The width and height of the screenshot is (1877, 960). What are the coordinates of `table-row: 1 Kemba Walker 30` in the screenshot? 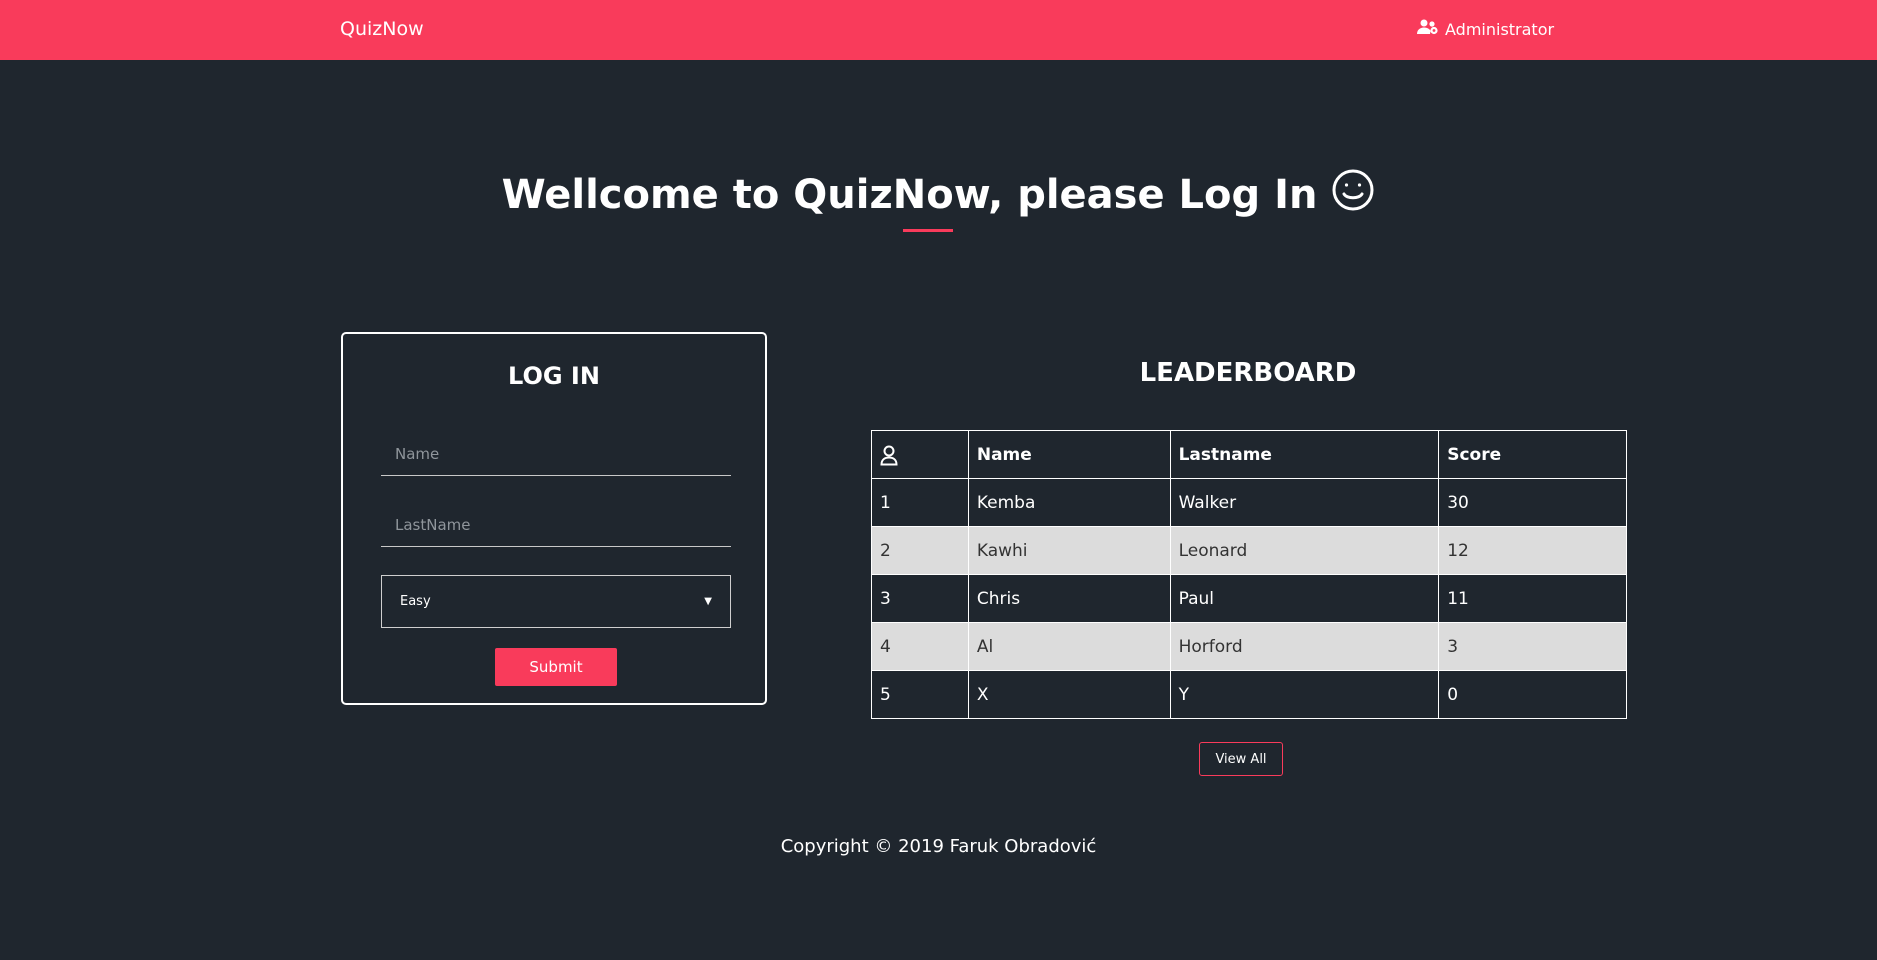 It's located at (1249, 502).